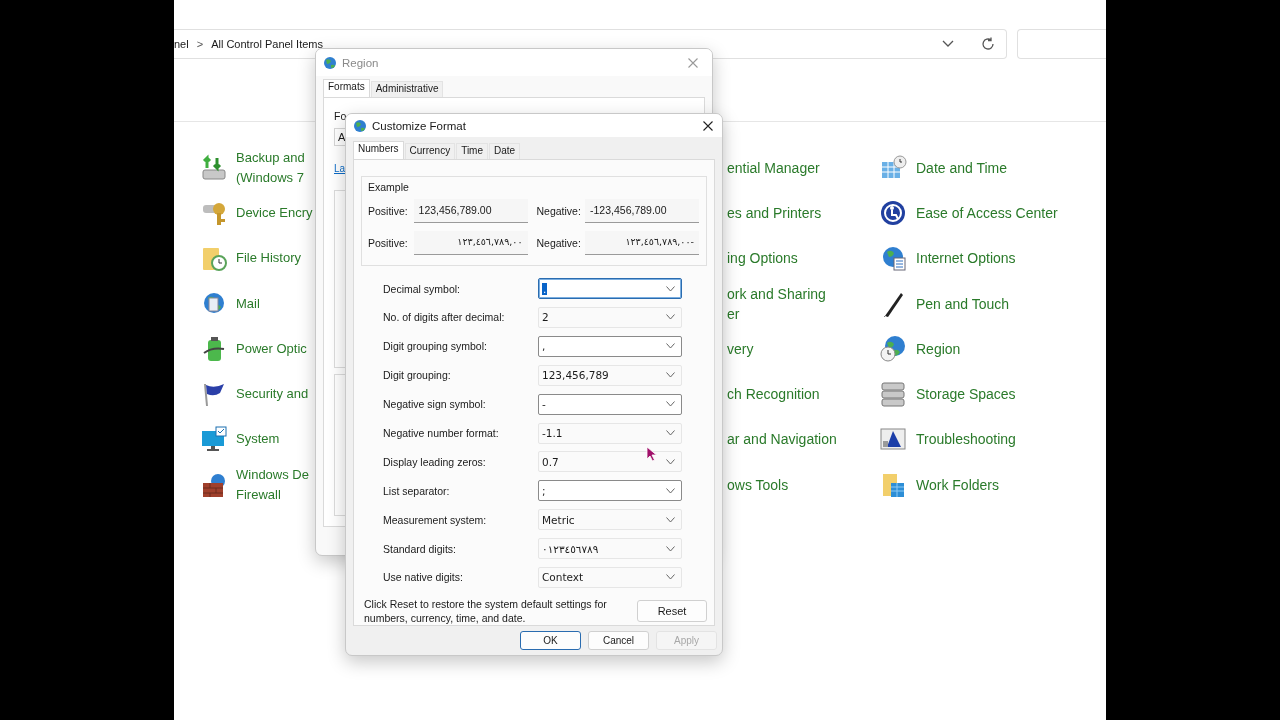 Image resolution: width=1280 pixels, height=720 pixels. Describe the element at coordinates (610, 577) in the screenshot. I see `combo-box: Context` at that location.